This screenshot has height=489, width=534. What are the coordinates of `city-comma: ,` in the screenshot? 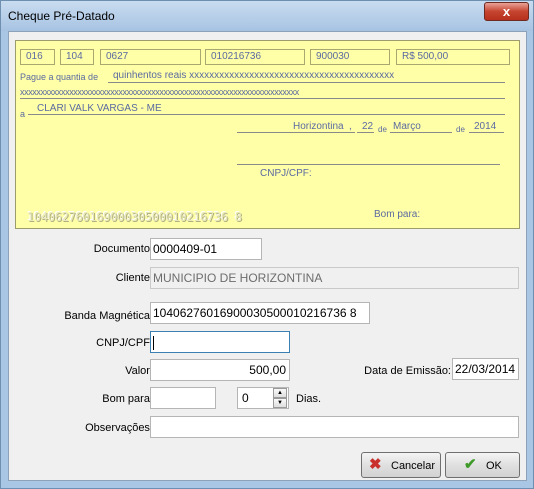 It's located at (350, 126).